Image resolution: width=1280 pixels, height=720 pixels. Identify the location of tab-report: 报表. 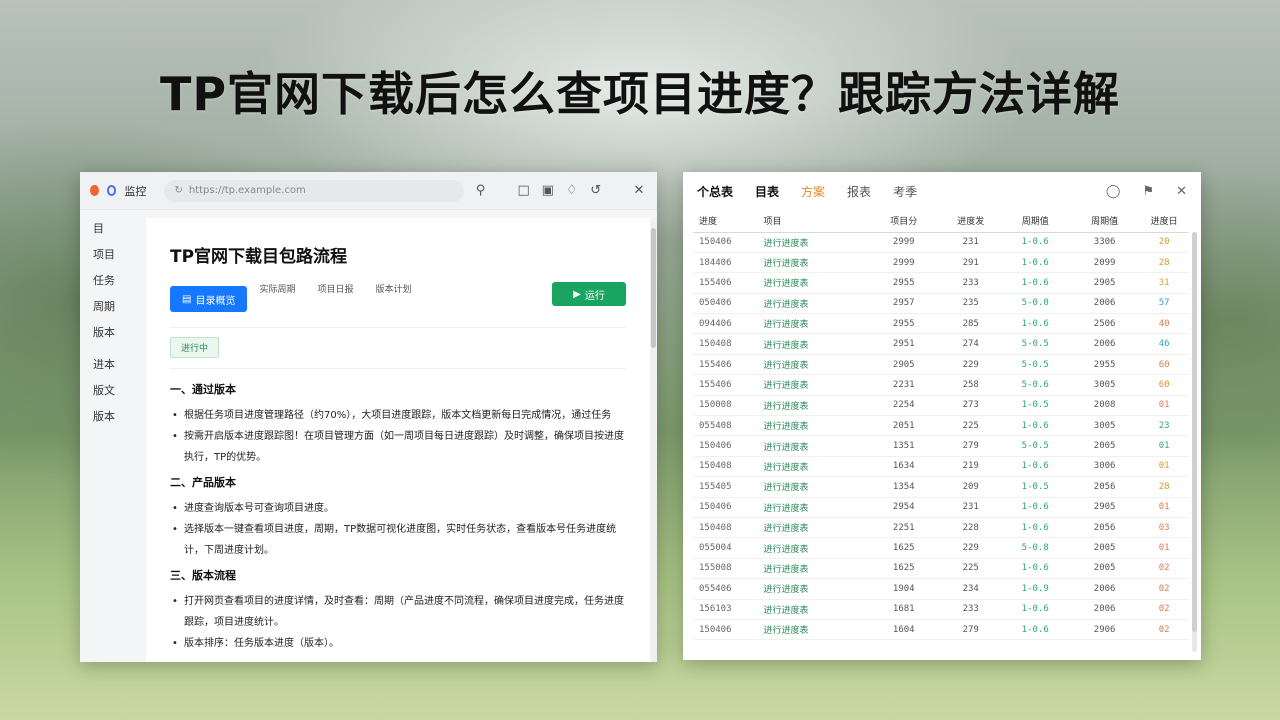
(859, 191).